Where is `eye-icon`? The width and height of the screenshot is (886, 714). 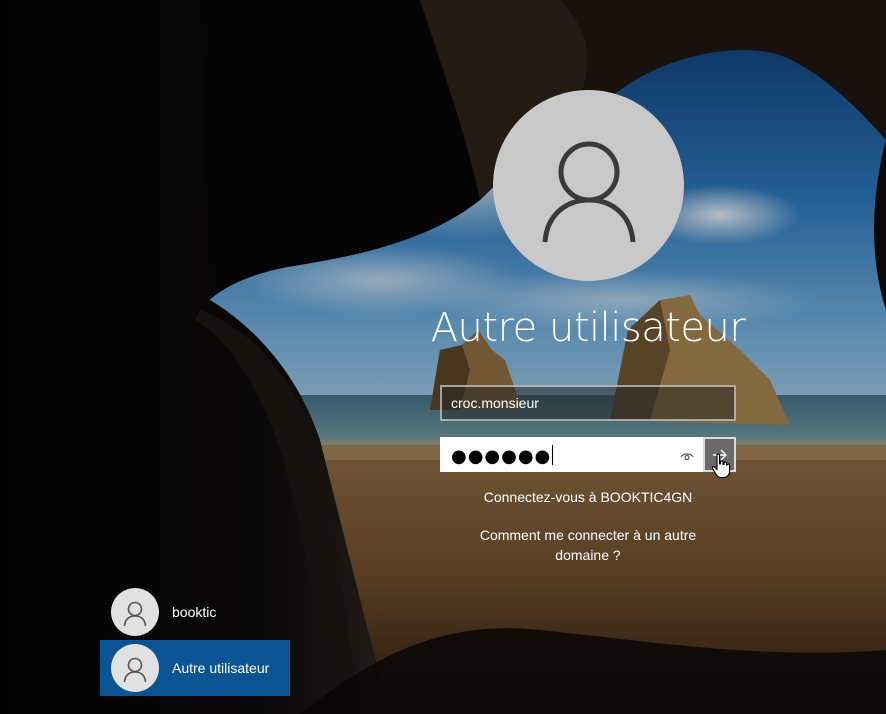
eye-icon is located at coordinates (687, 456).